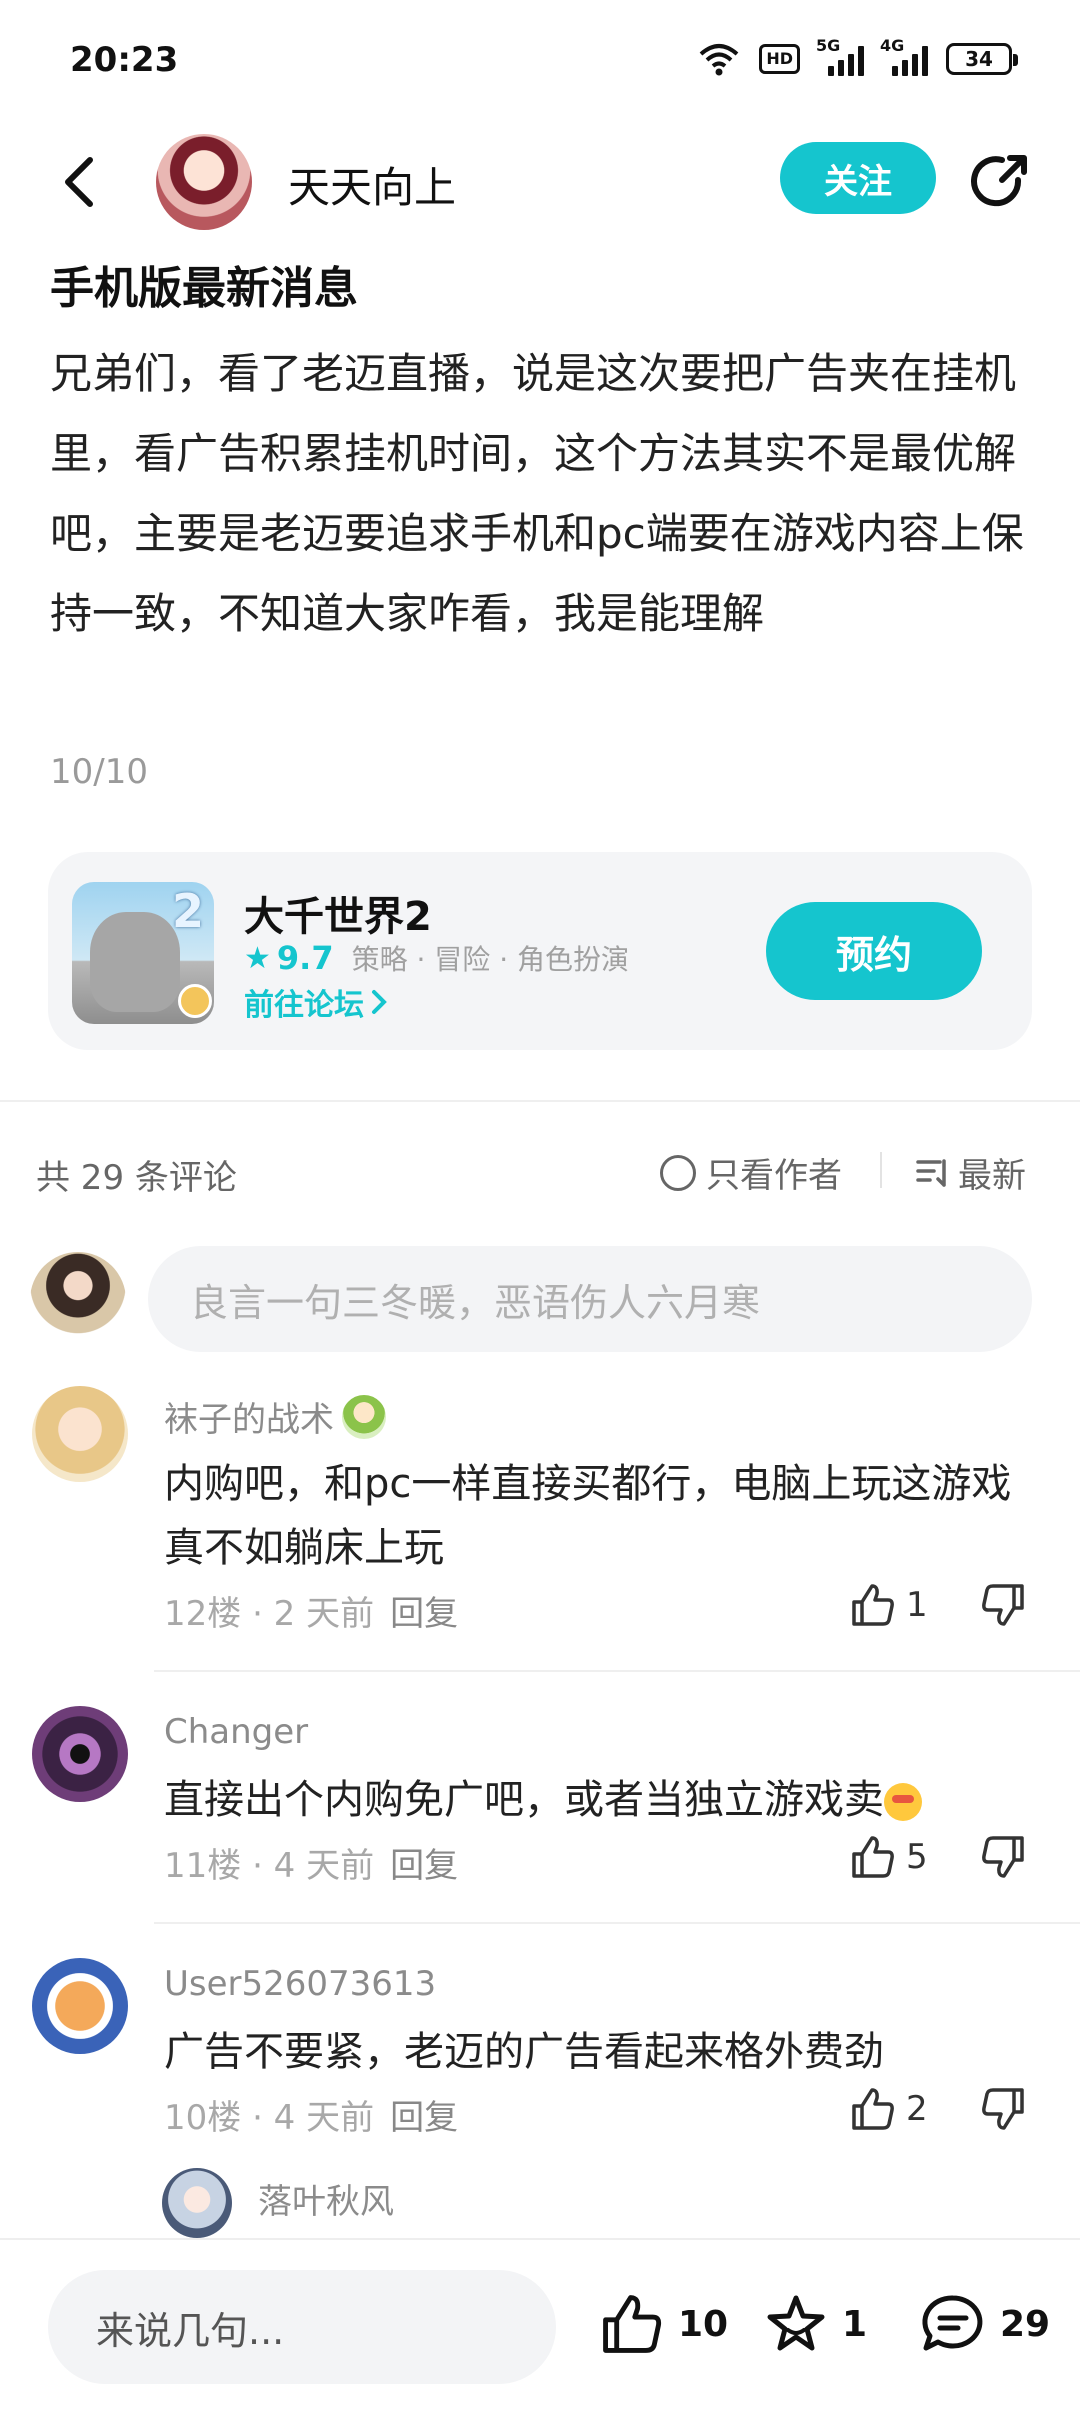  What do you see at coordinates (779, 59) in the screenshot?
I see `hd-icon: HD` at bounding box center [779, 59].